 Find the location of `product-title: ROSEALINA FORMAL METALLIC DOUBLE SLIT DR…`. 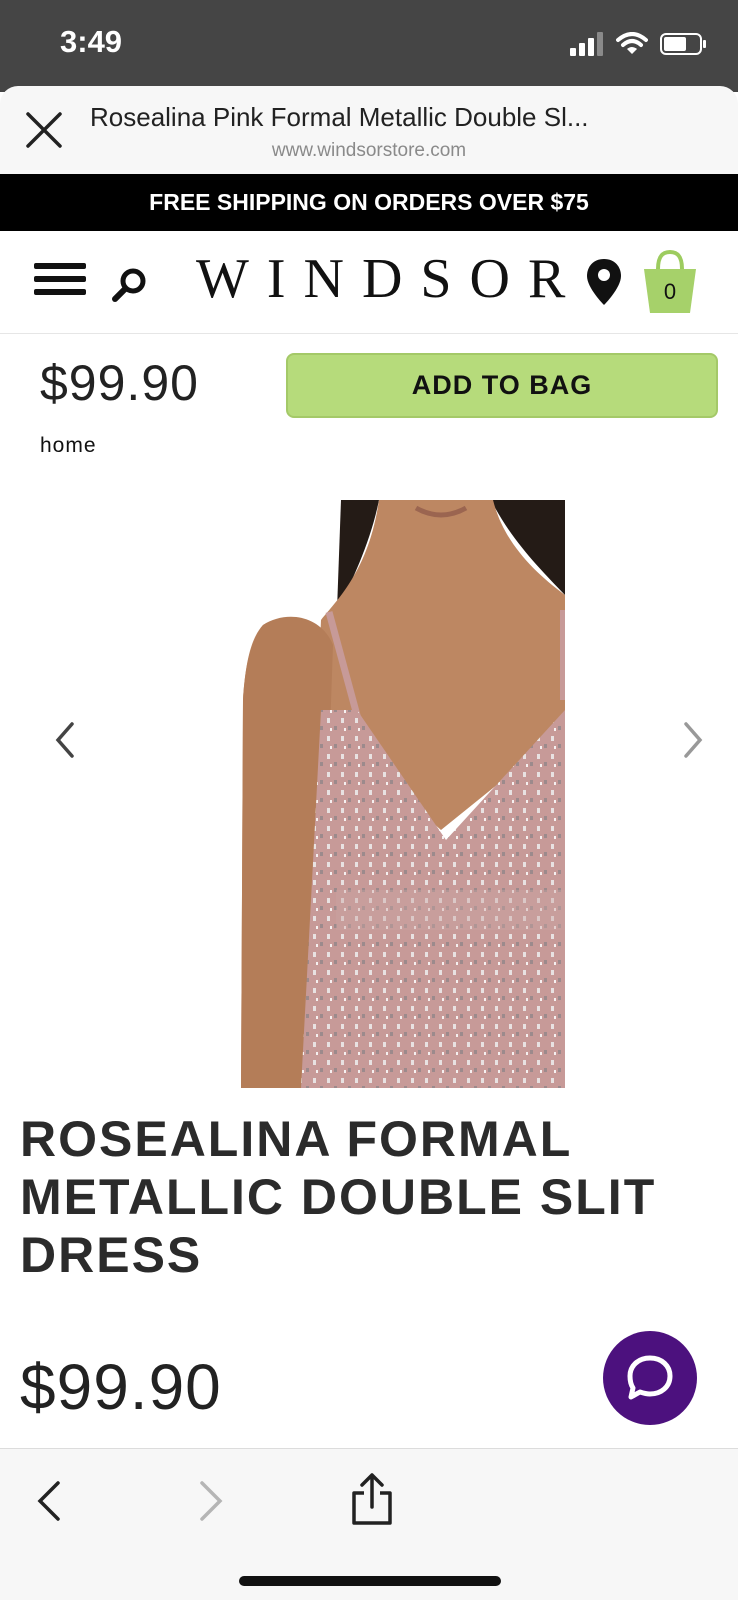

product-title: ROSEALINA FORMAL METALLIC DOUBLE SLIT DR… is located at coordinates (338, 1197).